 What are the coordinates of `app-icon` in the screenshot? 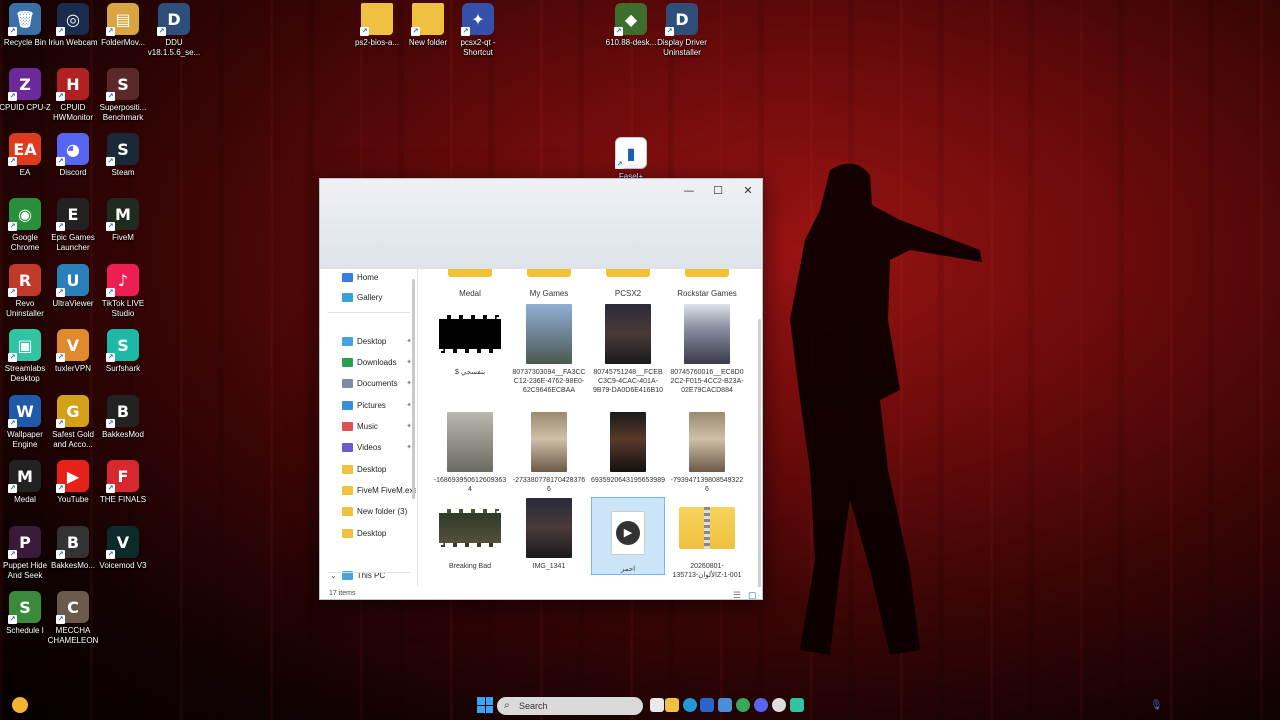 It's located at (725, 705).